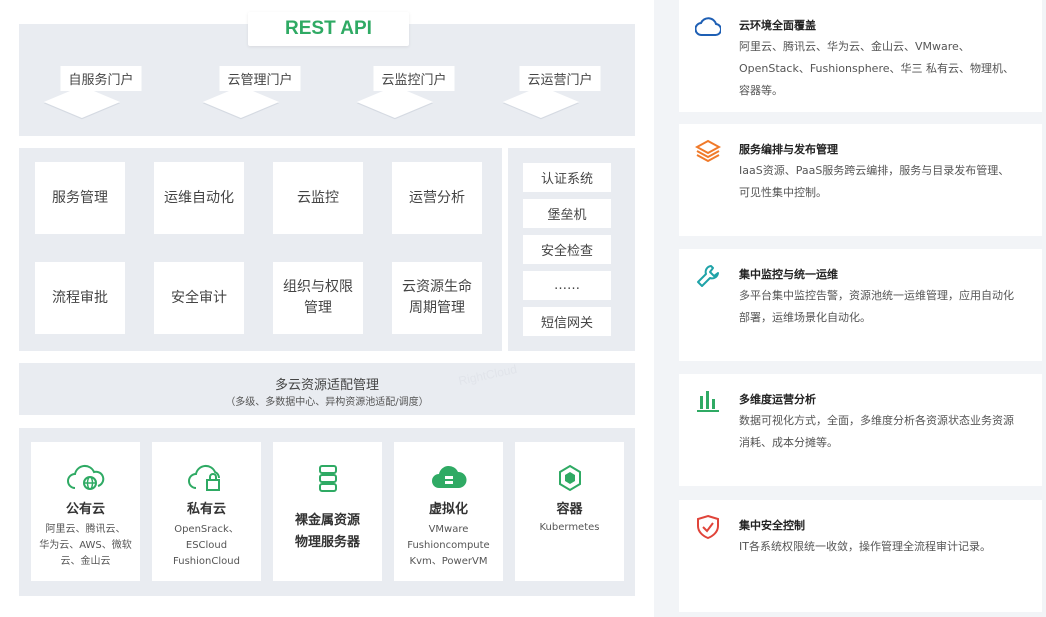 The width and height of the screenshot is (1046, 617). I want to click on side-auth-system: 认证系统, so click(567, 177).